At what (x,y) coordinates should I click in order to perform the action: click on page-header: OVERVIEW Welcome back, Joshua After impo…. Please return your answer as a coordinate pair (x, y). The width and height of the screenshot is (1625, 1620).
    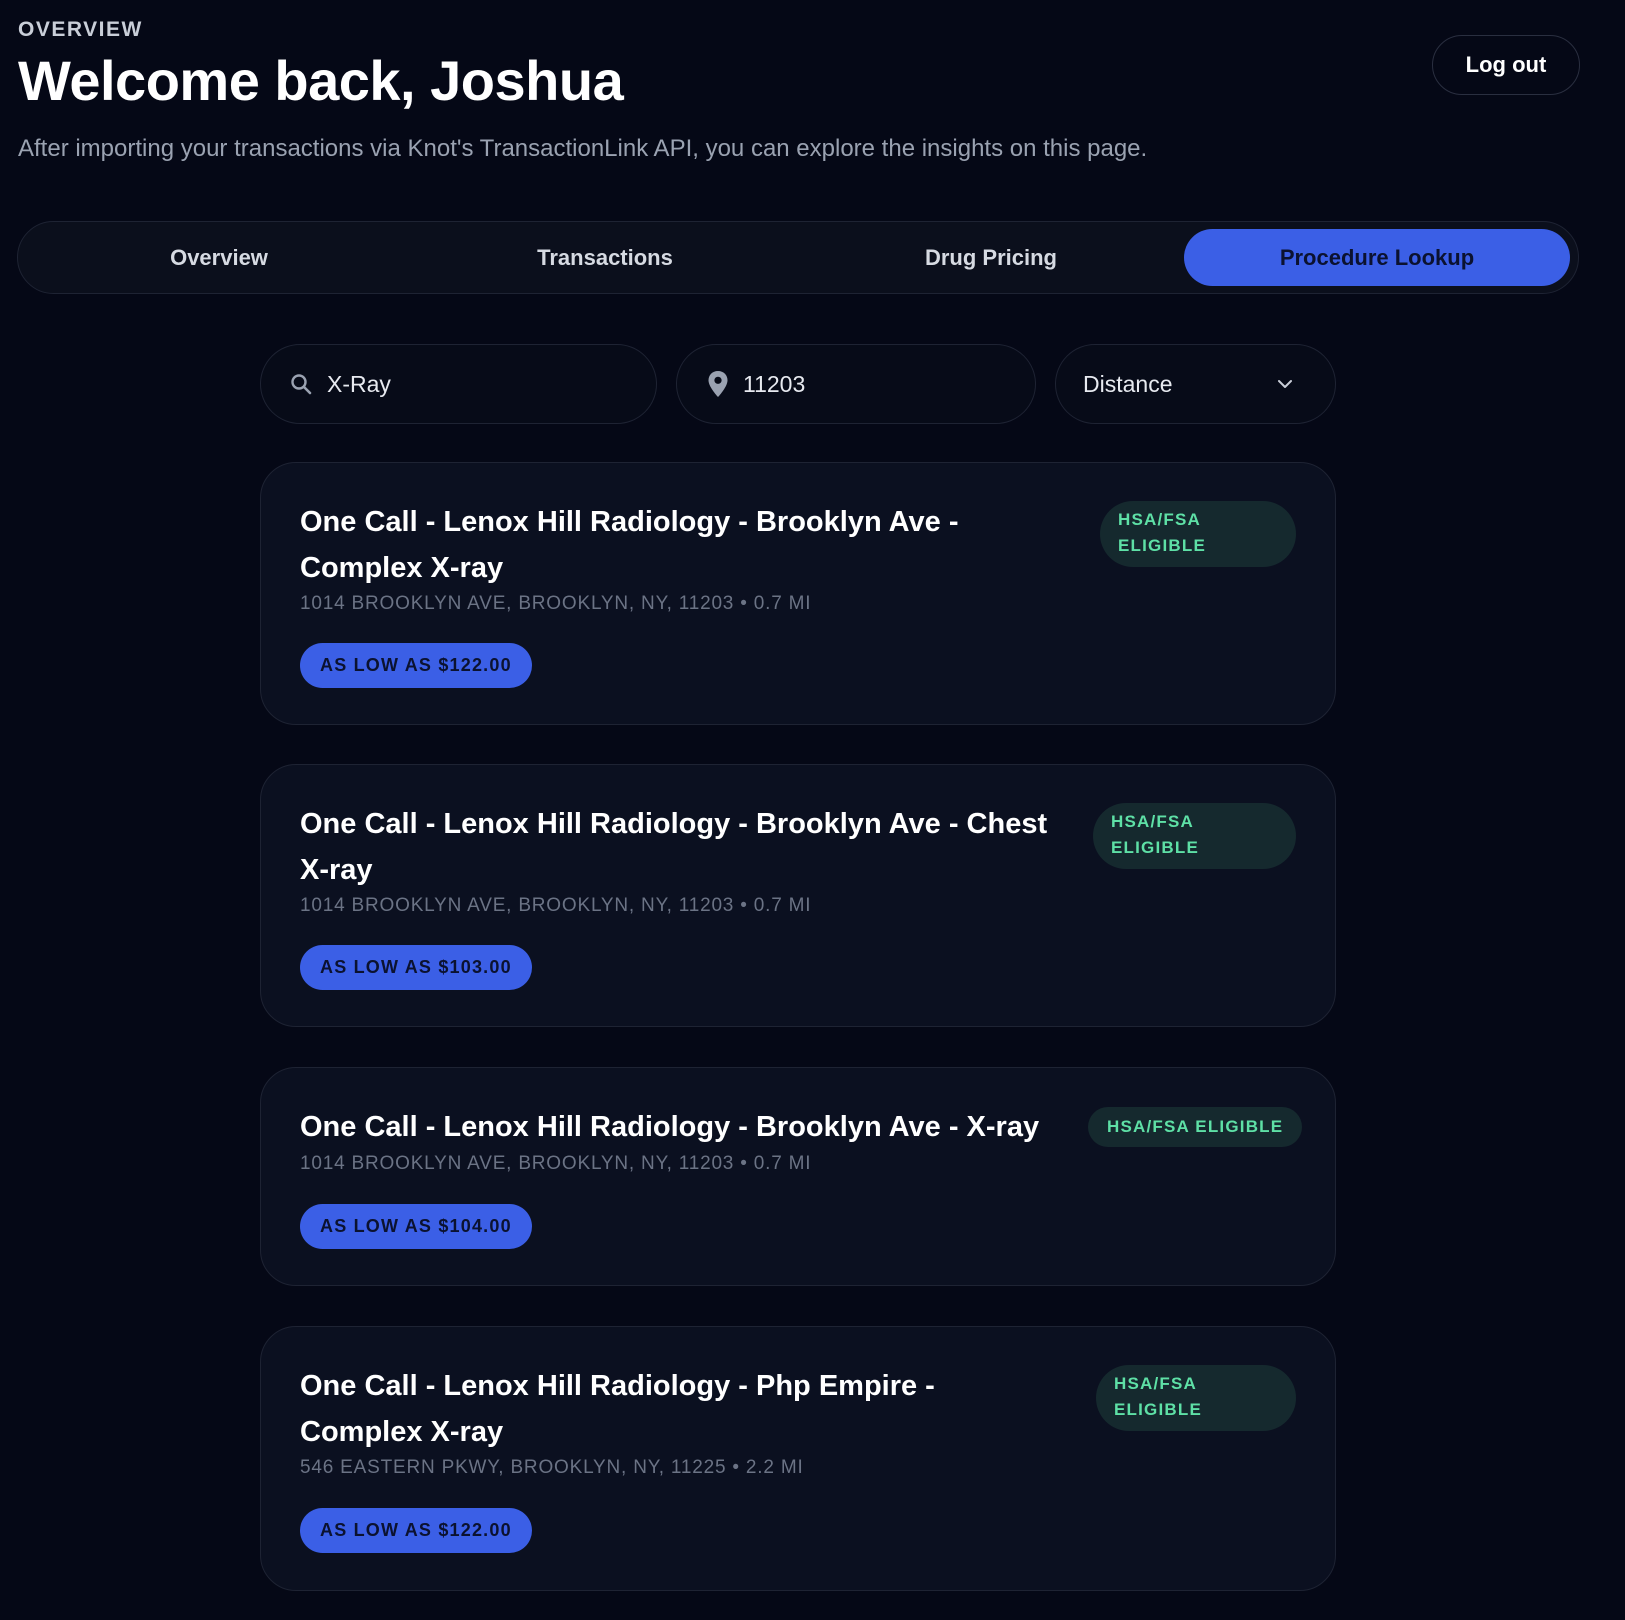
    Looking at the image, I should click on (798, 90).